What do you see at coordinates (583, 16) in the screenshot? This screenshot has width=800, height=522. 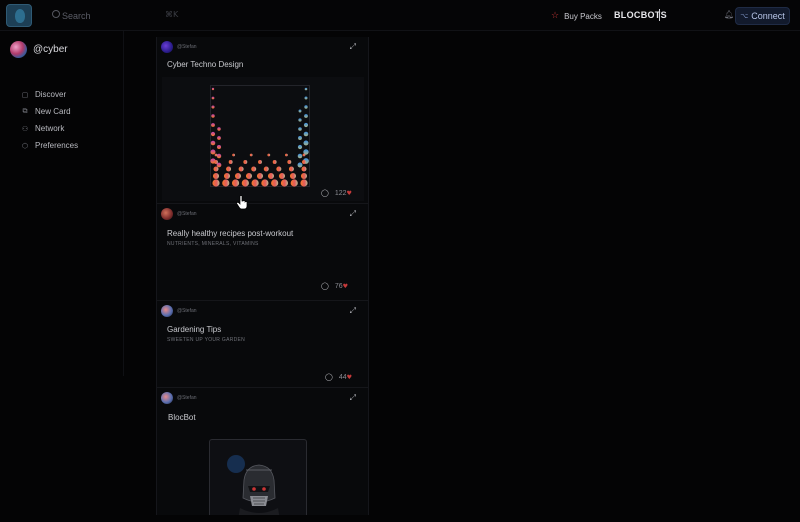 I see `buy-packs-label: Buy Packs` at bounding box center [583, 16].